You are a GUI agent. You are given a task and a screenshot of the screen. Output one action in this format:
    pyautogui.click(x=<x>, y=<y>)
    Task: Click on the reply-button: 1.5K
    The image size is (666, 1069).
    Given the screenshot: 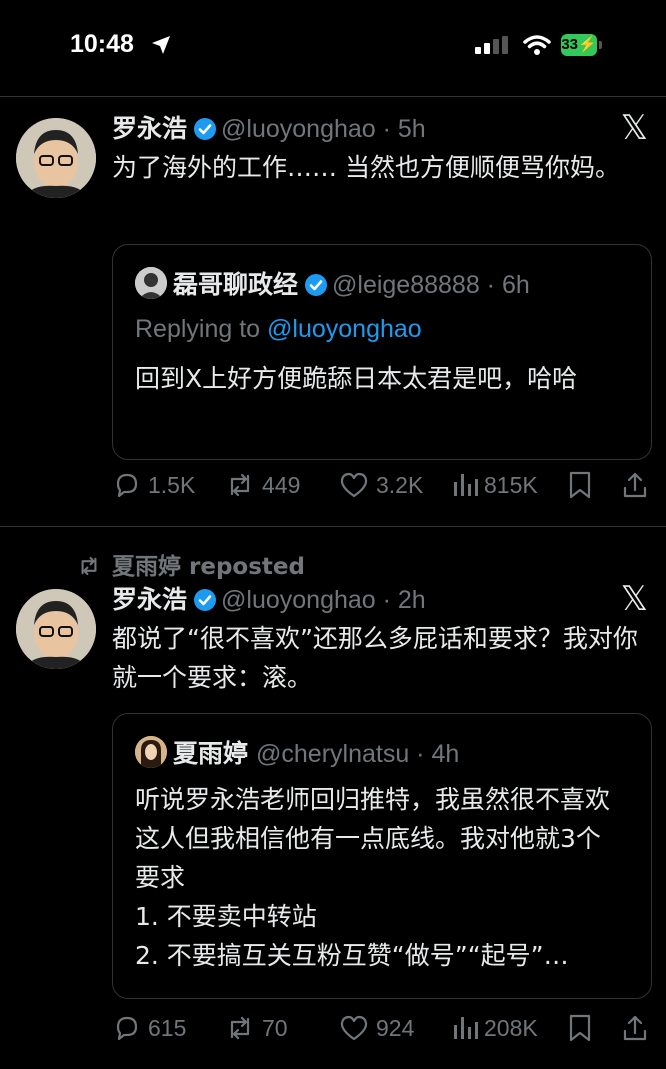 What is the action you would take?
    pyautogui.click(x=153, y=485)
    